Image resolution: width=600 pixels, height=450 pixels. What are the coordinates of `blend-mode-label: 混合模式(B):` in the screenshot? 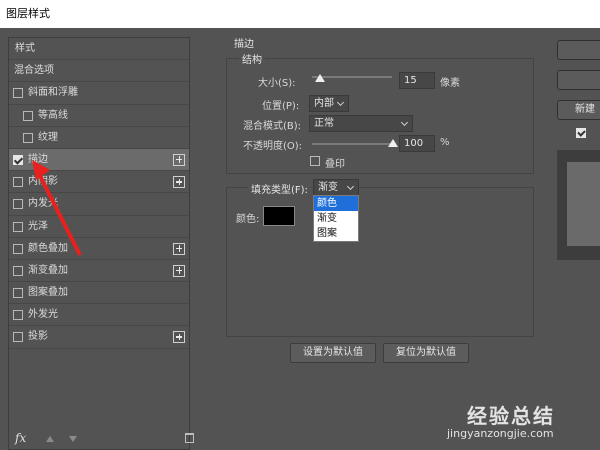 It's located at (272, 126).